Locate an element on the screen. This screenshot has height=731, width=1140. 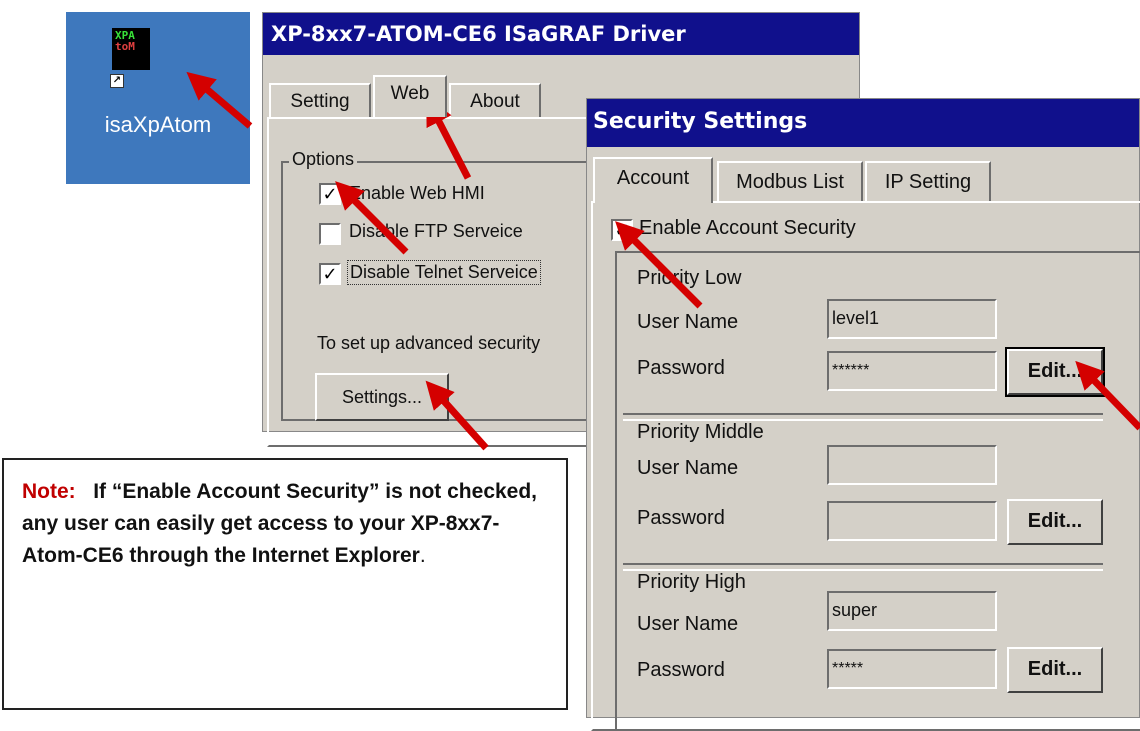
enable-account-checkbox-box: ✓ is located at coordinates (622, 230).